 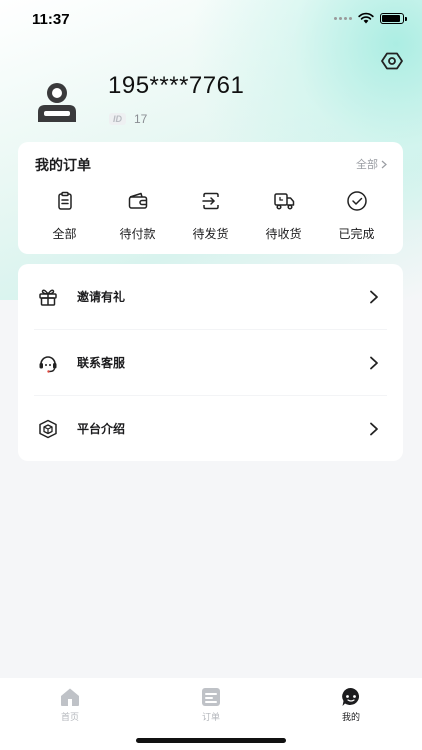 I want to click on delivery-truck-icon, so click(x=283, y=201).